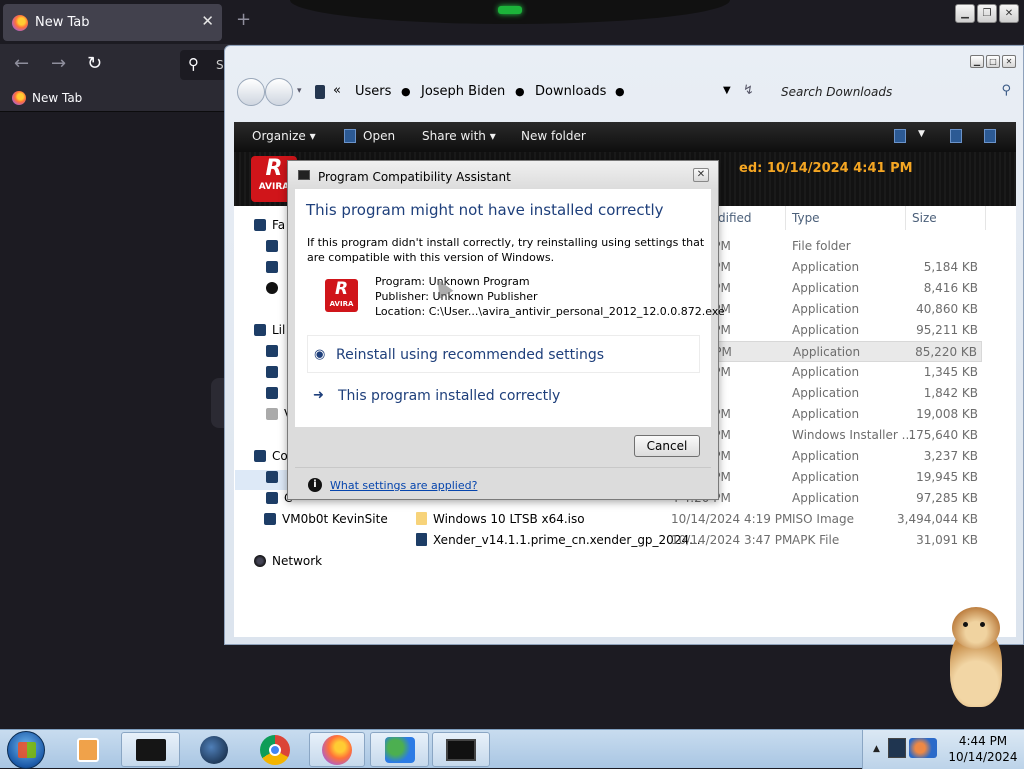 This screenshot has height=769, width=1024. Describe the element at coordinates (1009, 13) in the screenshot. I see `close-button: ✕` at that location.